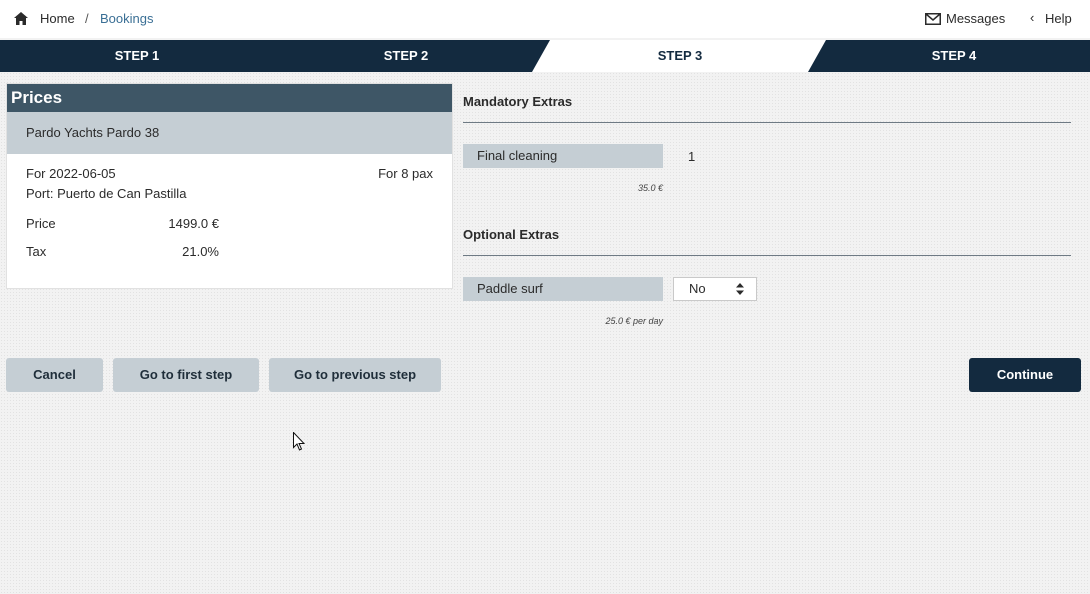 The width and height of the screenshot is (1090, 594). What do you see at coordinates (933, 19) in the screenshot?
I see `mail-icon` at bounding box center [933, 19].